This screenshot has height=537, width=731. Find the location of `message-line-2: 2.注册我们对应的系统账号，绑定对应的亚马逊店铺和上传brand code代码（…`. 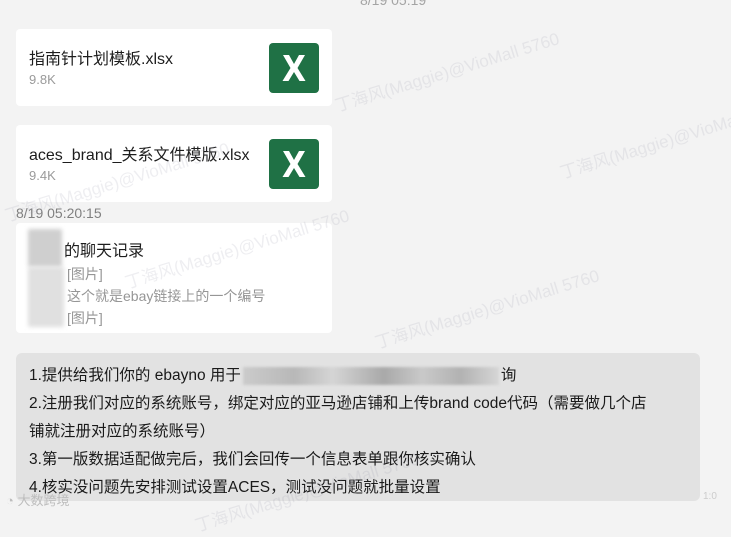

message-line-2: 2.注册我们对应的系统账号，绑定对应的亚马逊店铺和上传brand code代码（… is located at coordinates (338, 403).